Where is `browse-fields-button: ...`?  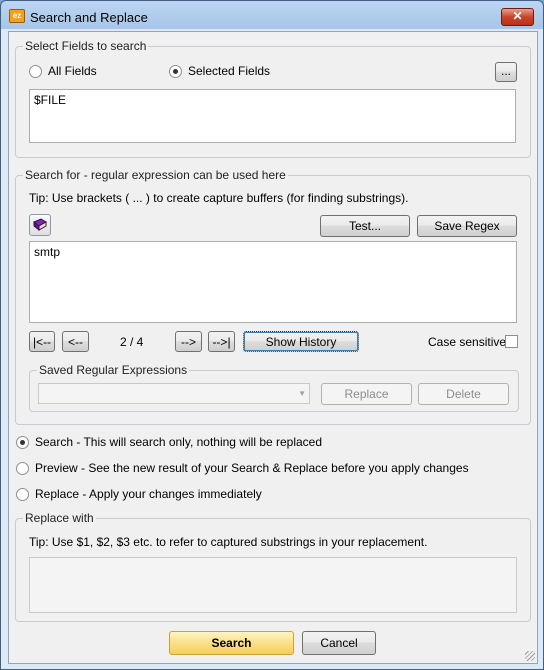
browse-fields-button: ... is located at coordinates (506, 72).